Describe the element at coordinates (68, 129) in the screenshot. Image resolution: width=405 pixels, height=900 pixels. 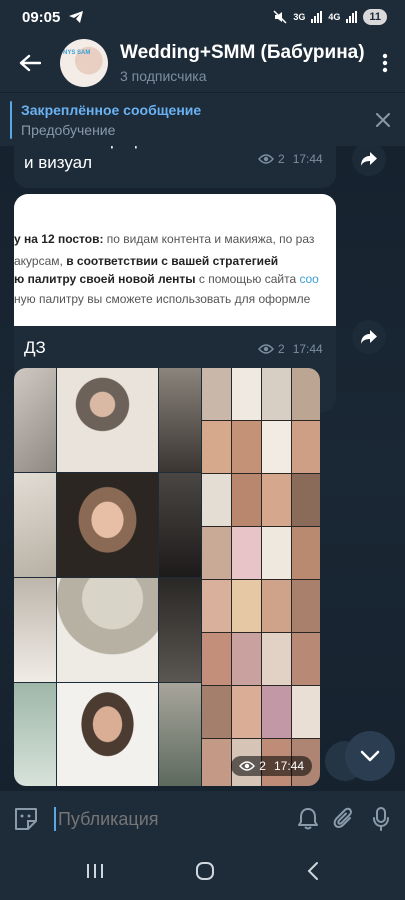
I see `pinned-body: Предобучение` at that location.